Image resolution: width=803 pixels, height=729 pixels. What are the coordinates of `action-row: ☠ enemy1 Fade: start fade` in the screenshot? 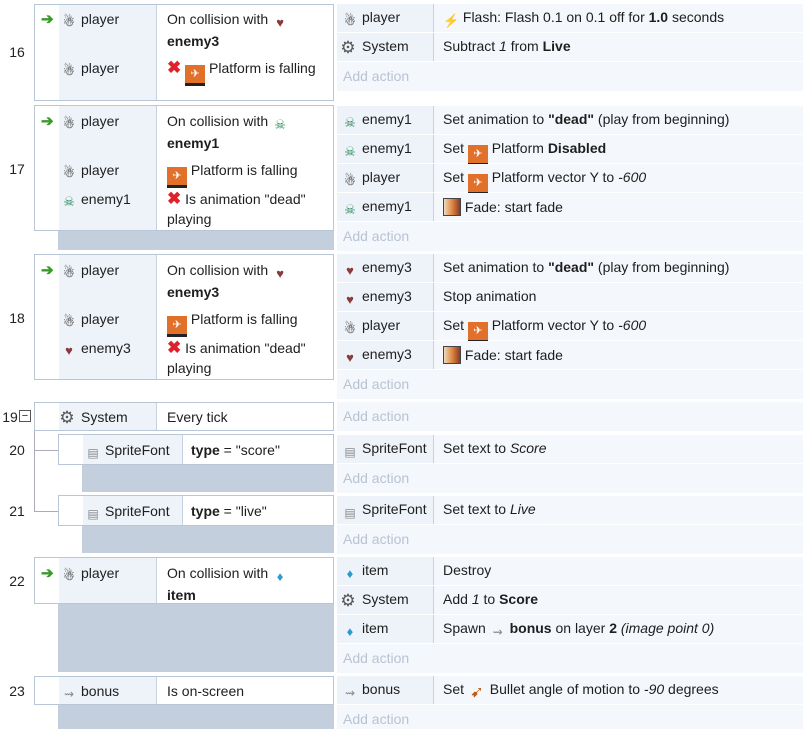 It's located at (570, 207).